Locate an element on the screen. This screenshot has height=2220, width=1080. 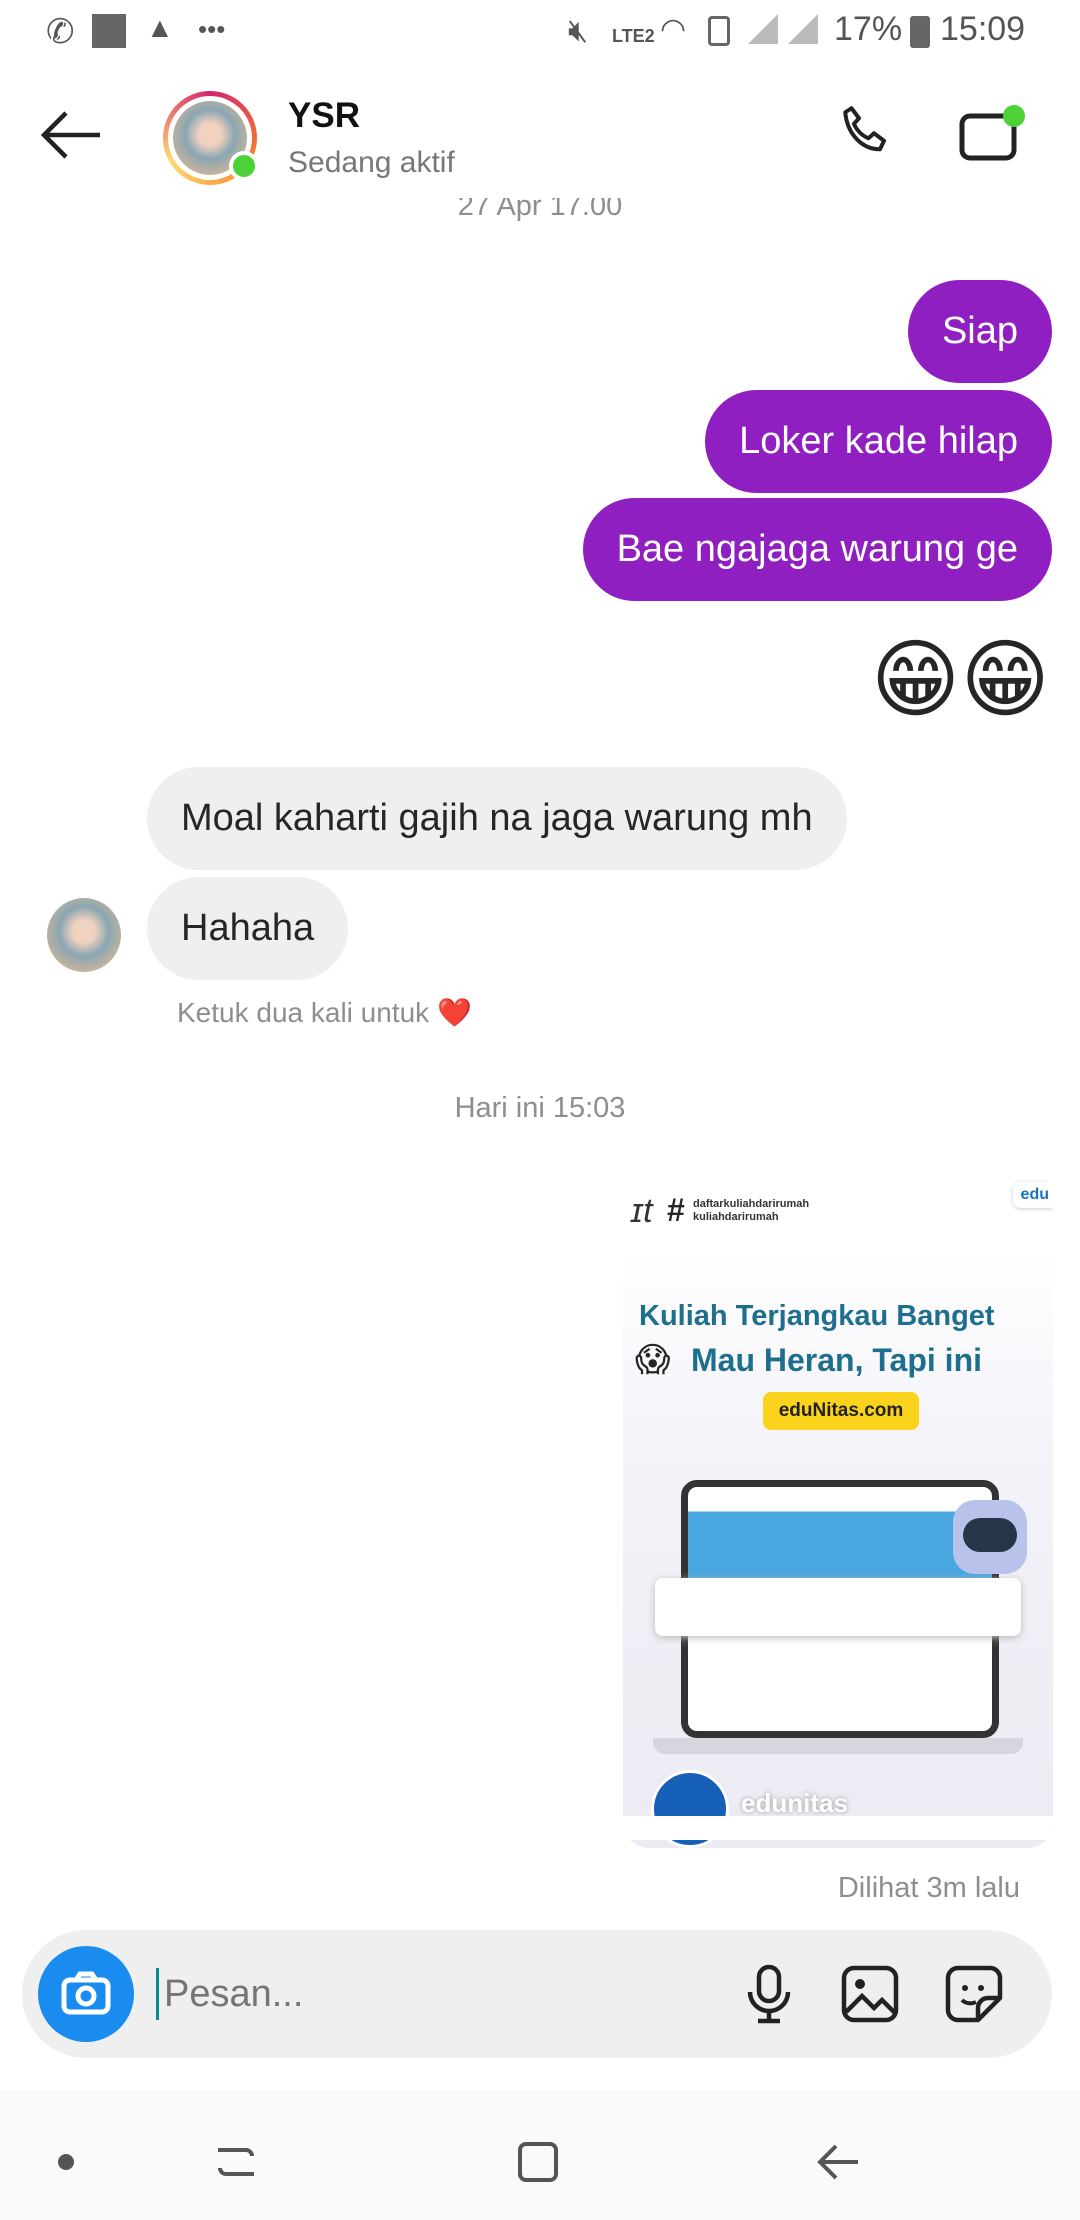
back-nav-button is located at coordinates (838, 2162).